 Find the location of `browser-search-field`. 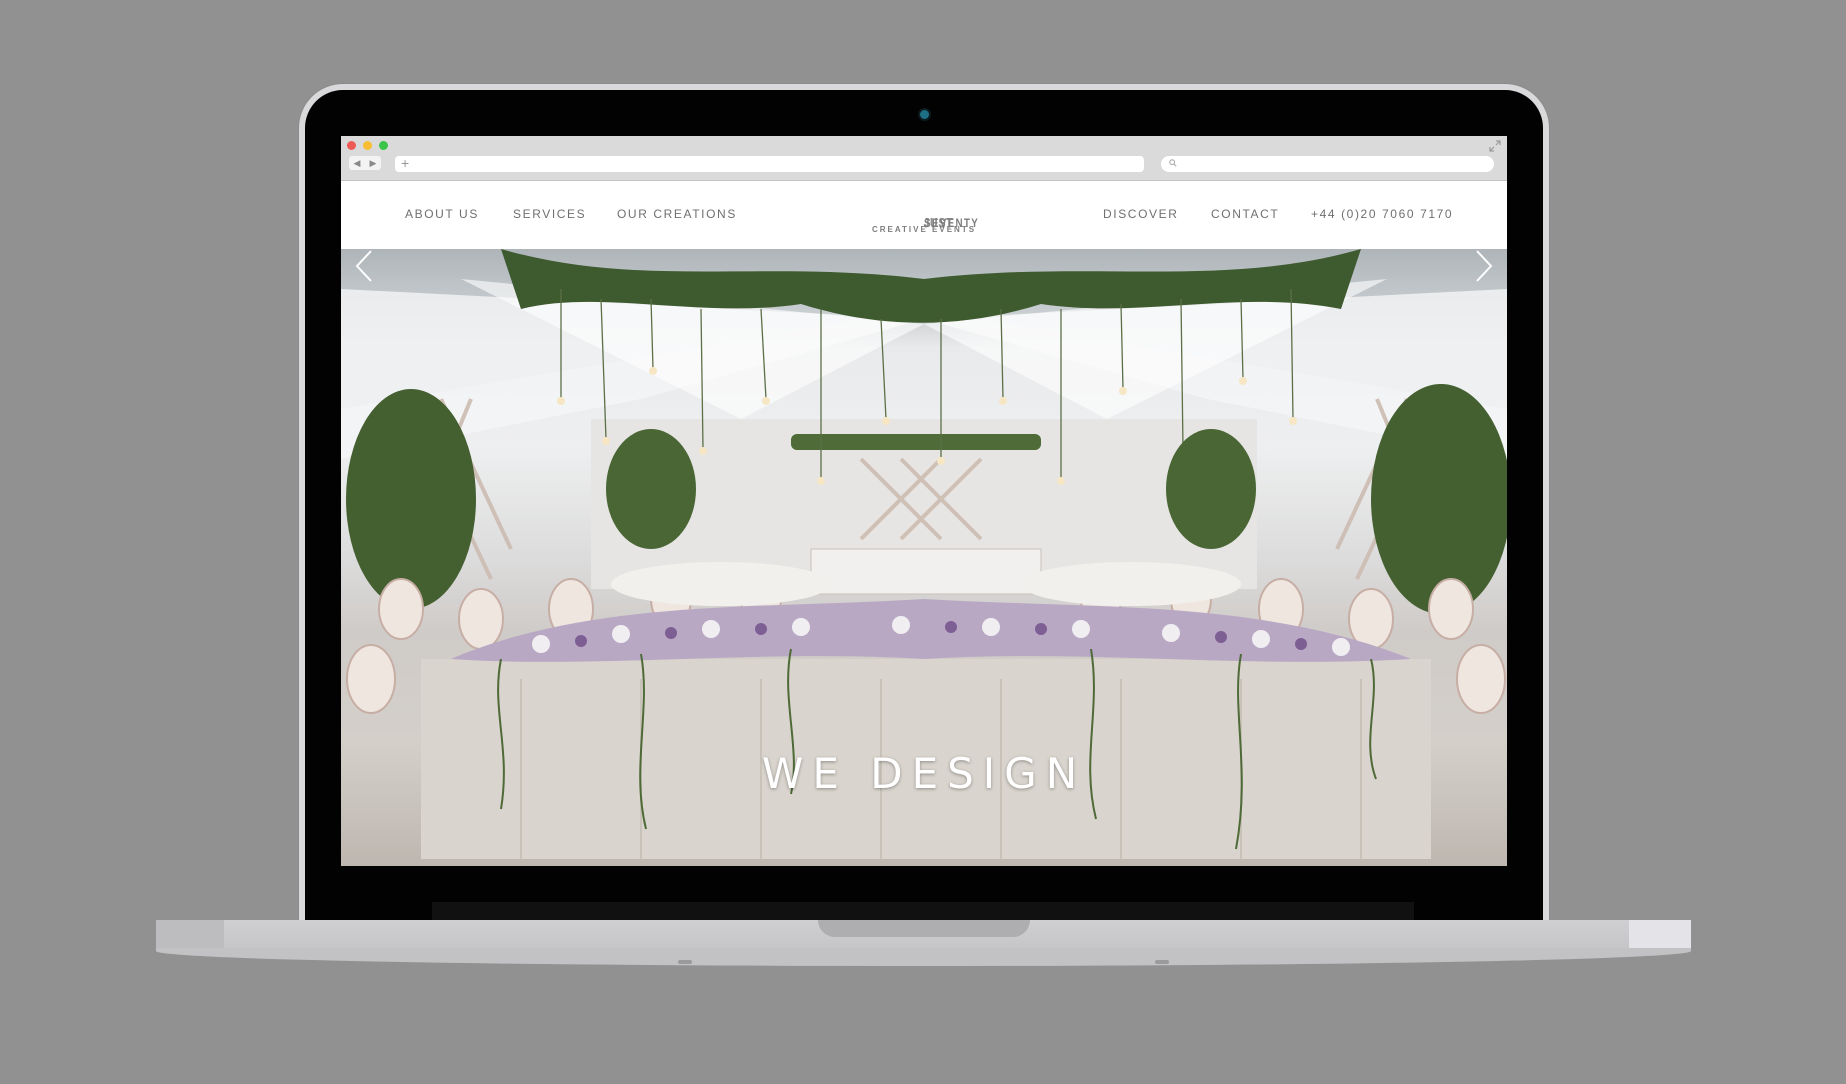

browser-search-field is located at coordinates (1327, 164).